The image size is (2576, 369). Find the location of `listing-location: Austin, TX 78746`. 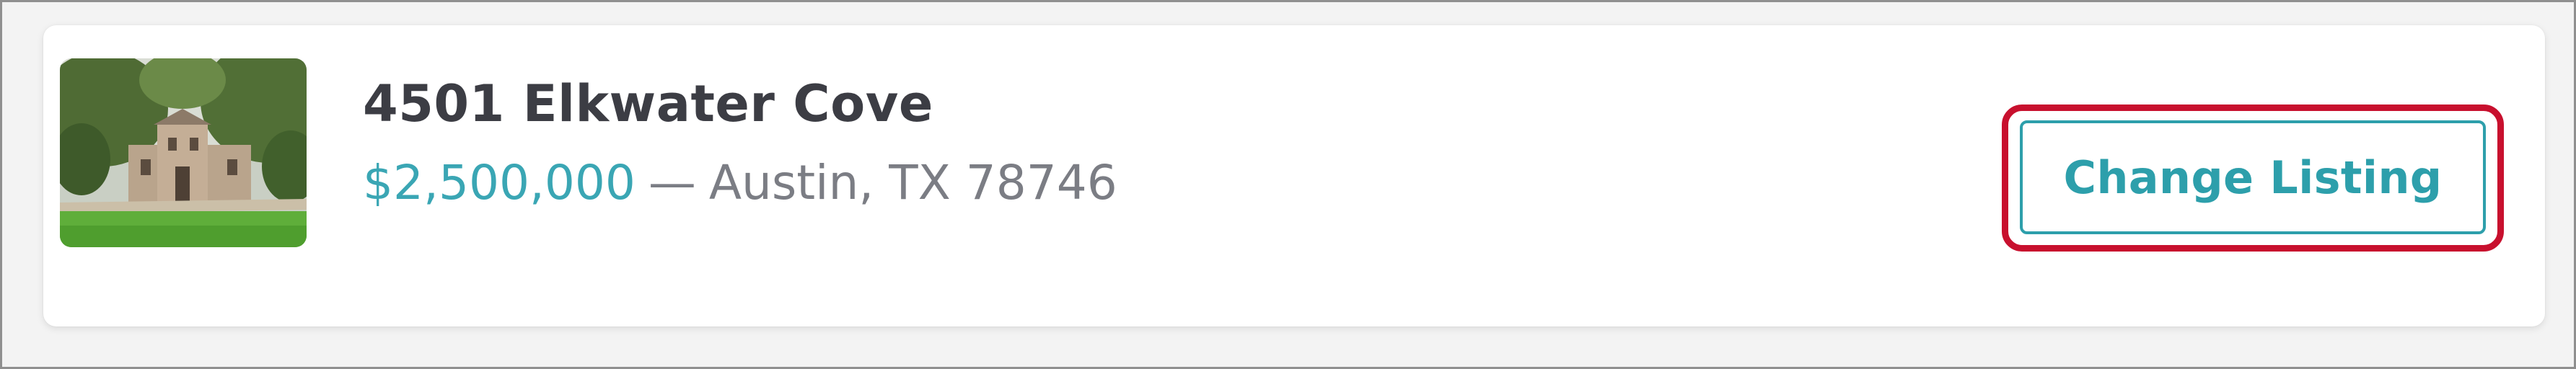

listing-location: Austin, TX 78746 is located at coordinates (912, 182).